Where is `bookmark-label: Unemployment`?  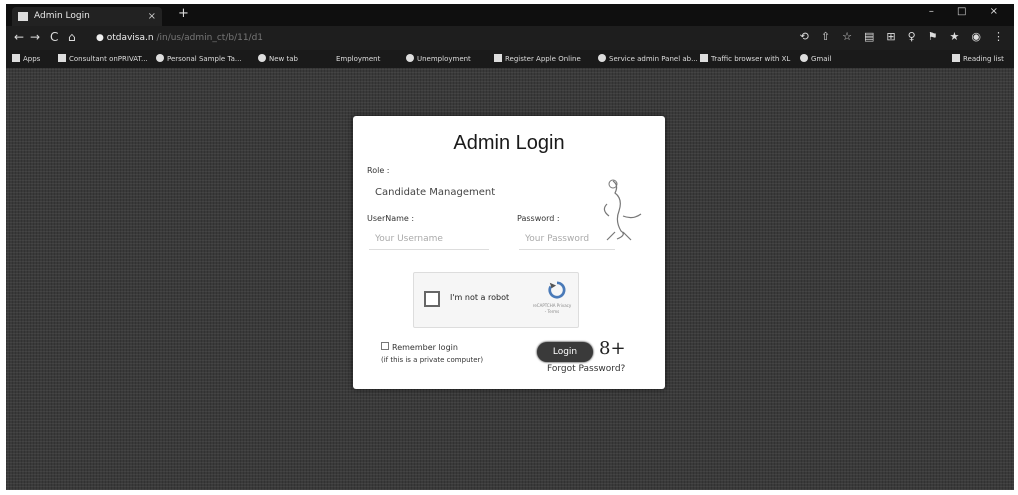
bookmark-label: Unemployment is located at coordinates (444, 59).